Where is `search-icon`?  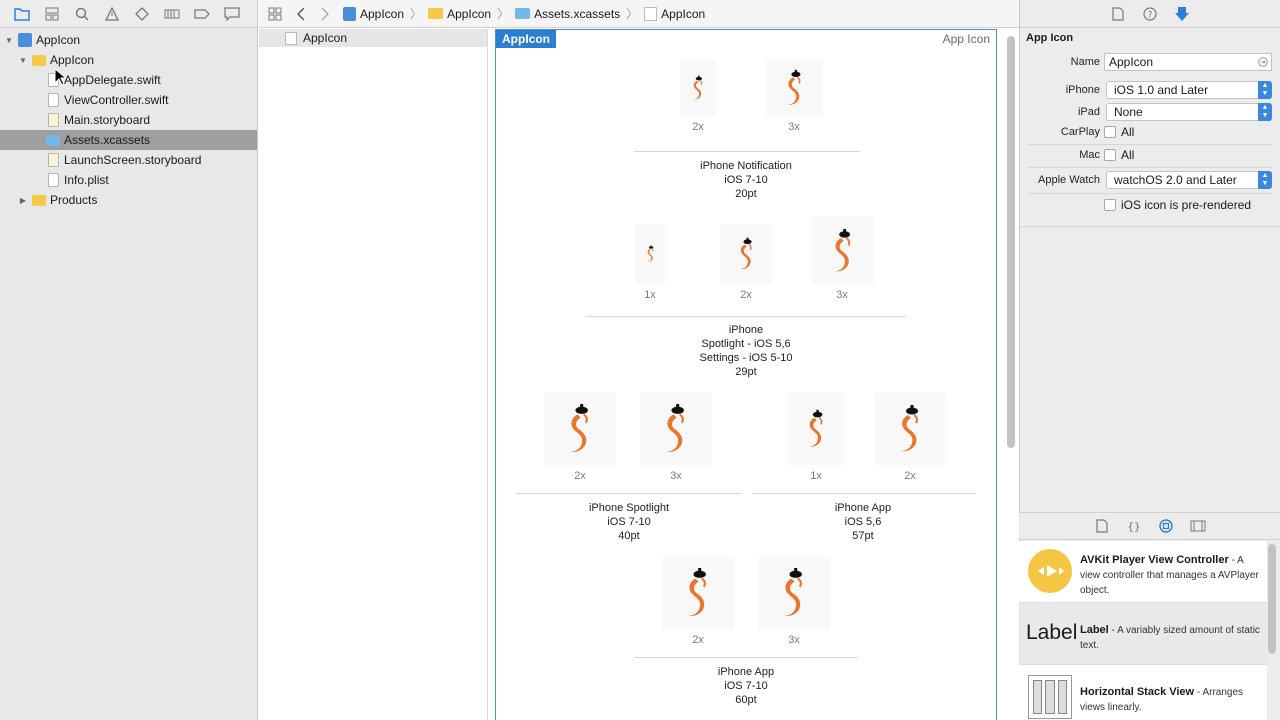 search-icon is located at coordinates (82, 14).